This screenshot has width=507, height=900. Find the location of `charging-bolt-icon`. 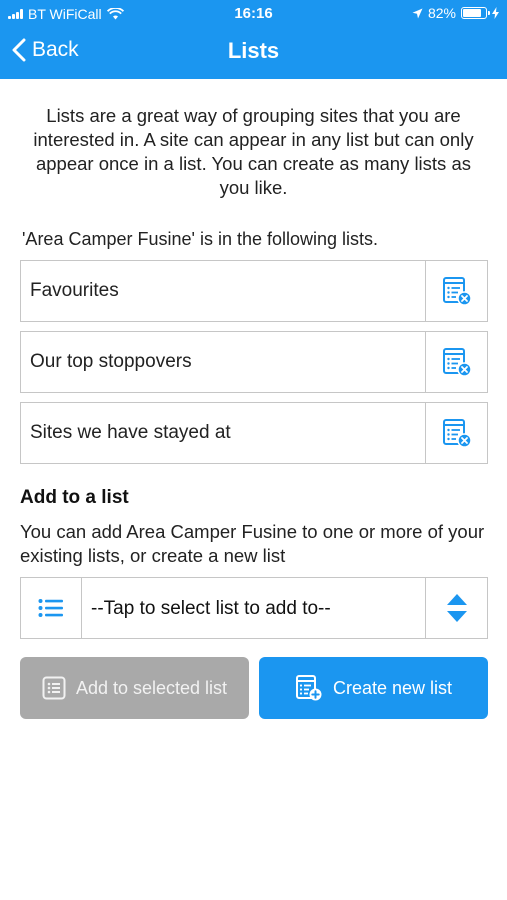

charging-bolt-icon is located at coordinates (495, 13).